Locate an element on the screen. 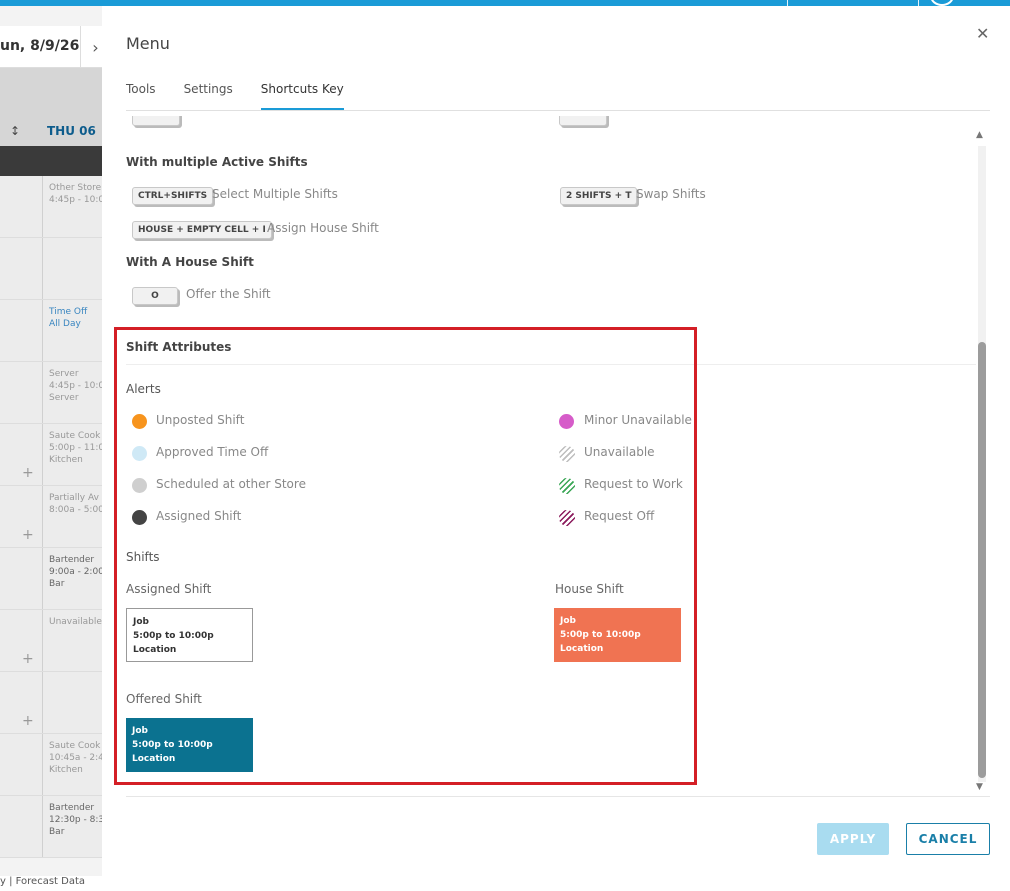  shift-text: Saute Cook 5:00p - 11:0 Kitchen is located at coordinates (75, 448).